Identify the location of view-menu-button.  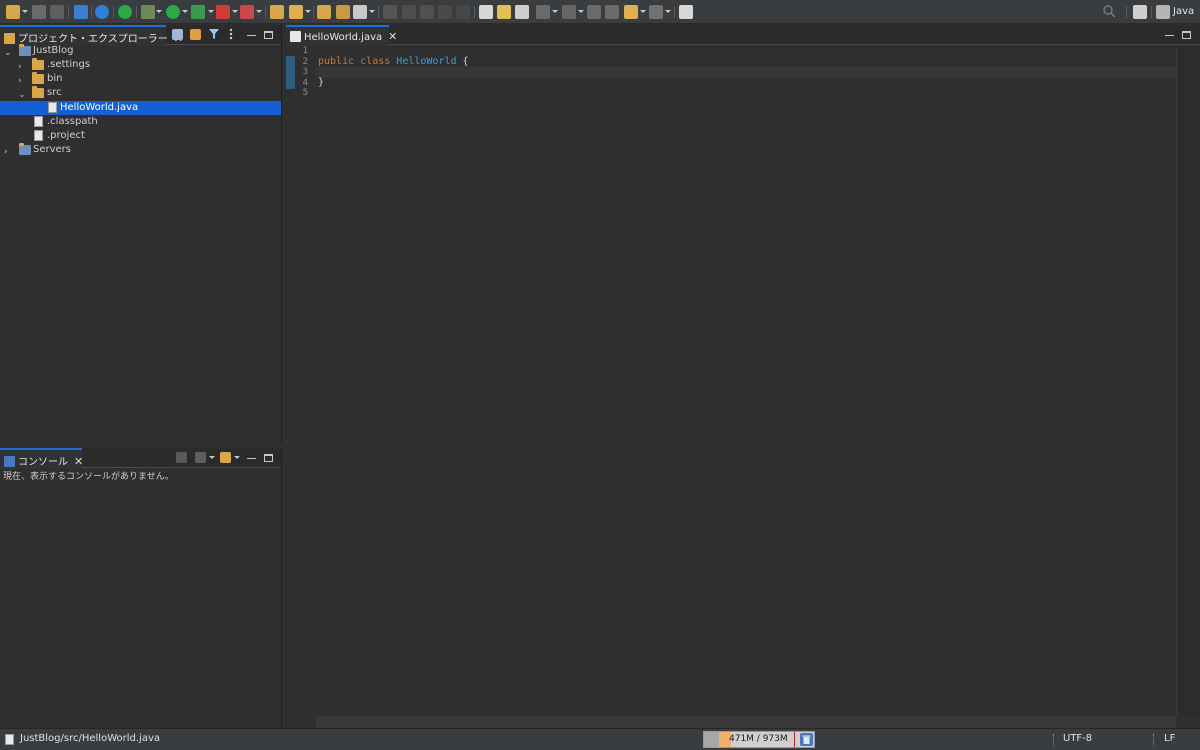
(232, 36).